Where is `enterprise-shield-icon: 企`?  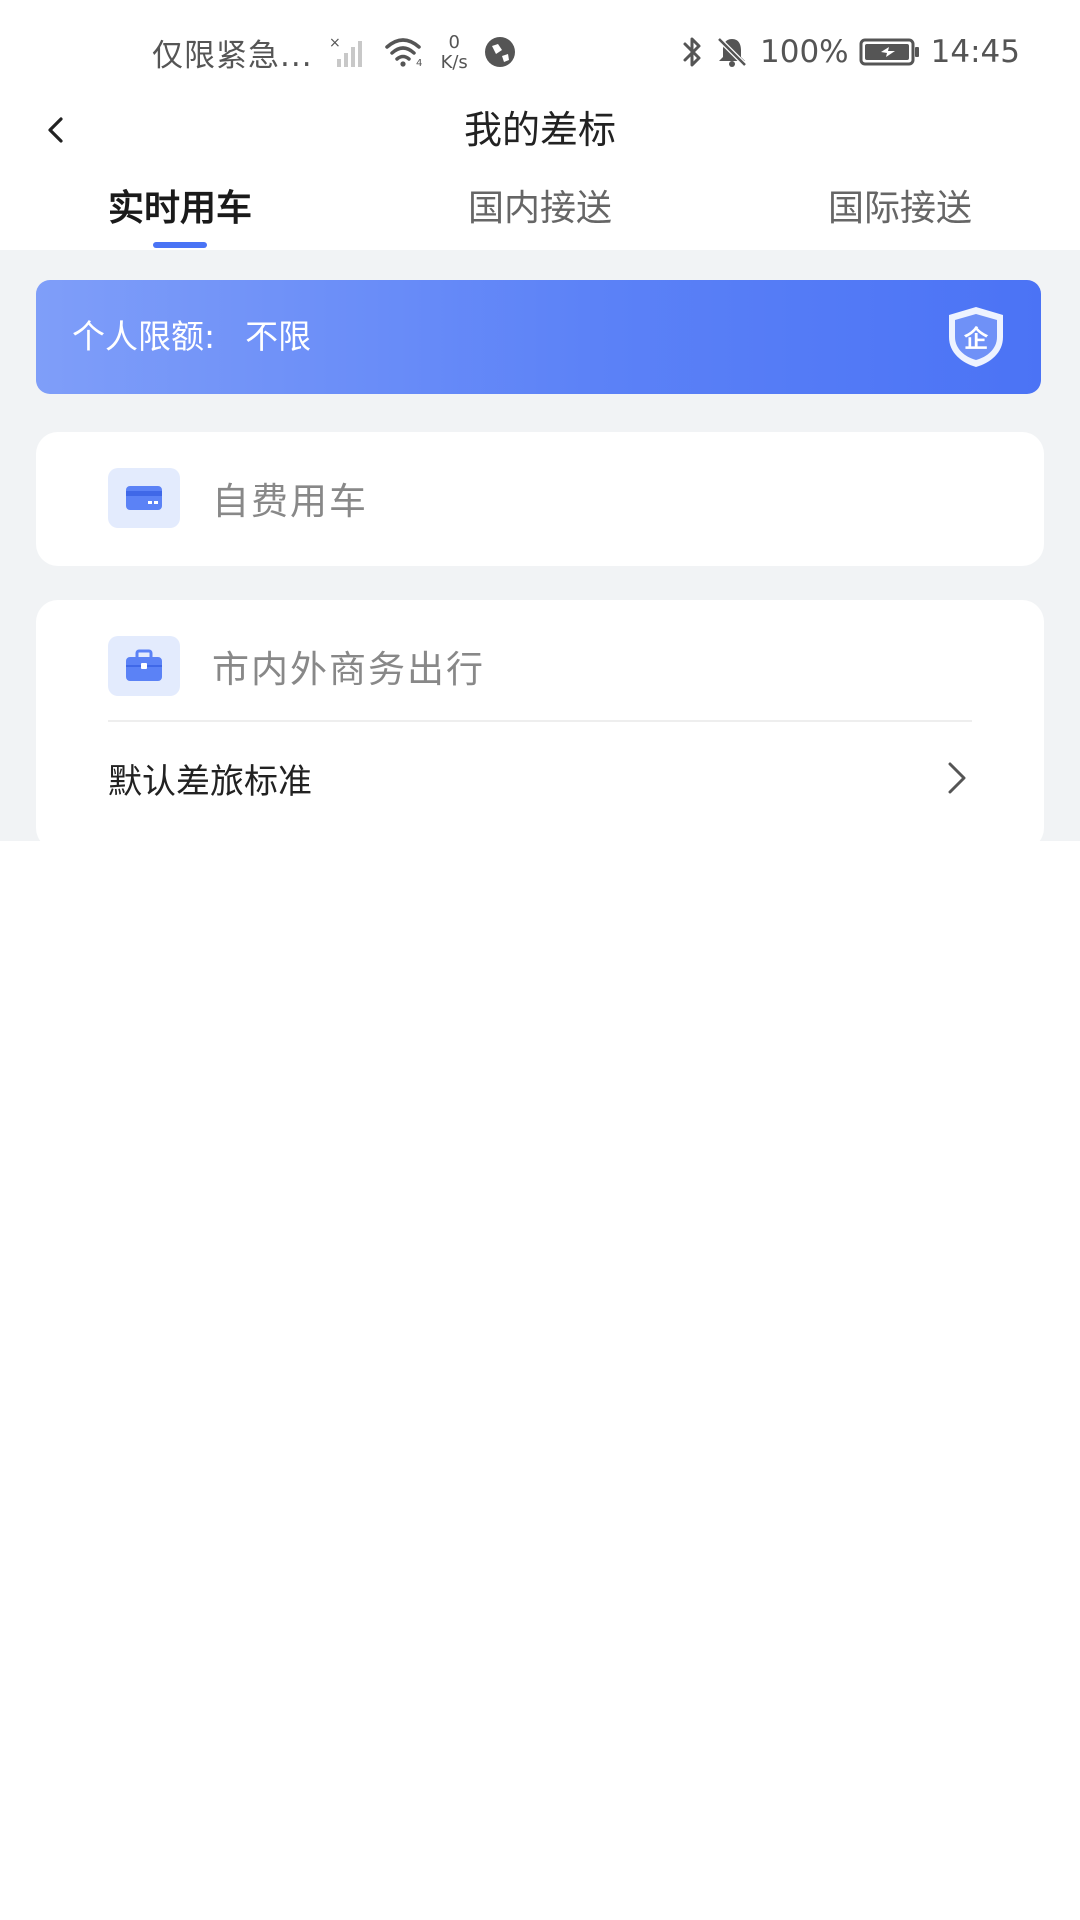 enterprise-shield-icon: 企 is located at coordinates (976, 337).